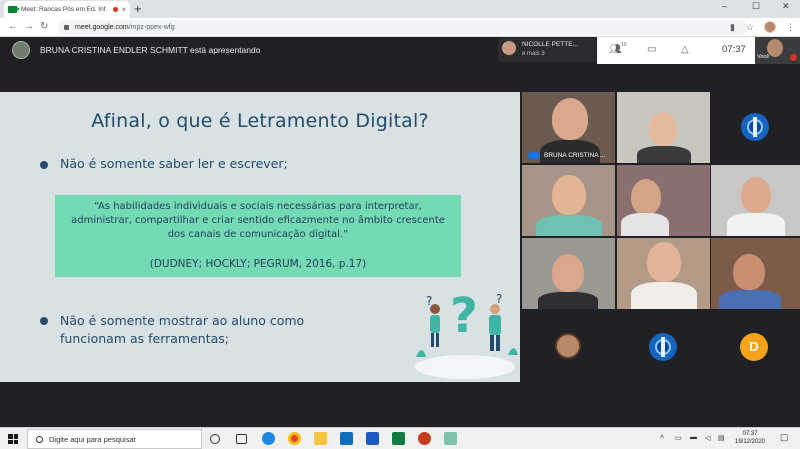 This screenshot has width=800, height=449. What do you see at coordinates (790, 27) in the screenshot?
I see `browser-menu-icon: ⋮` at bounding box center [790, 27].